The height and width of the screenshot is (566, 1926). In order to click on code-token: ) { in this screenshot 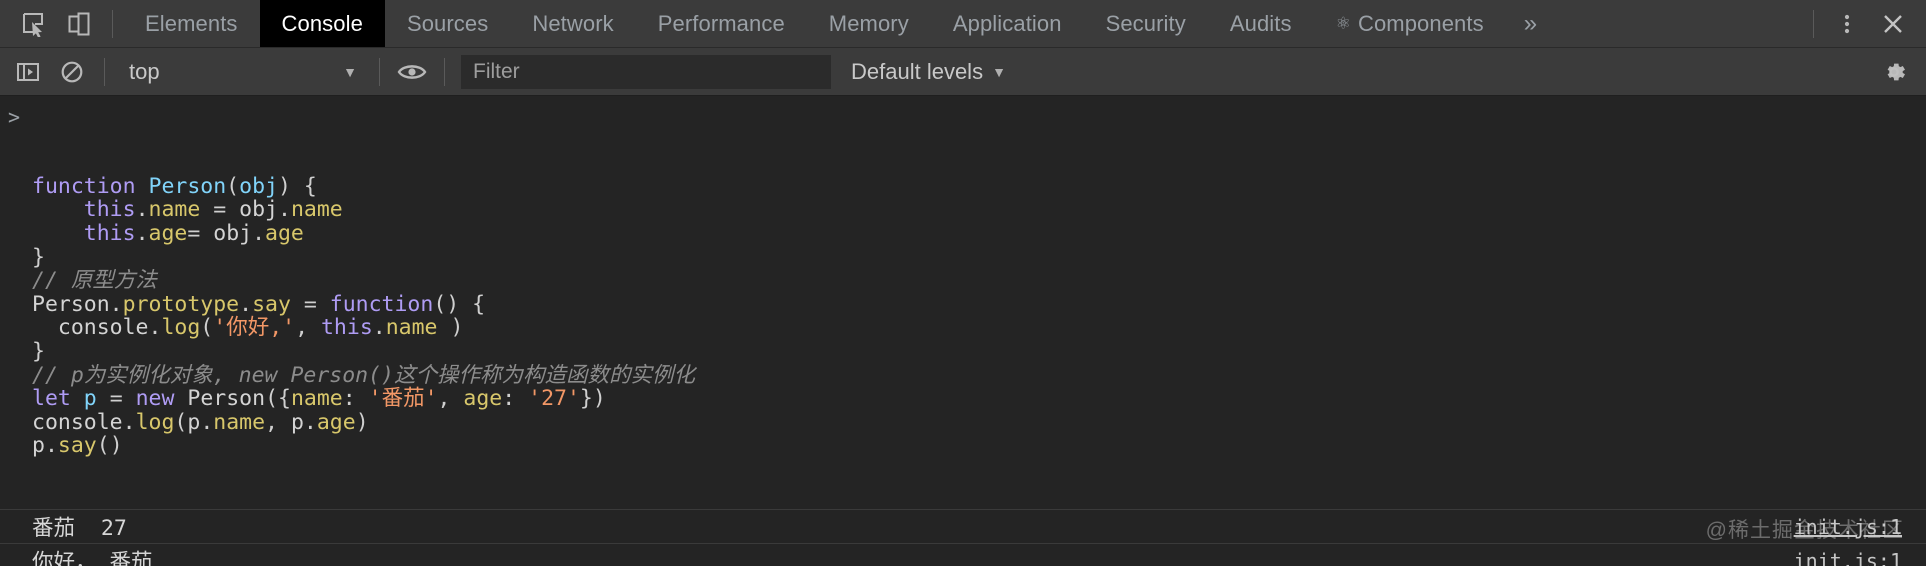, I will do `click(297, 186)`.